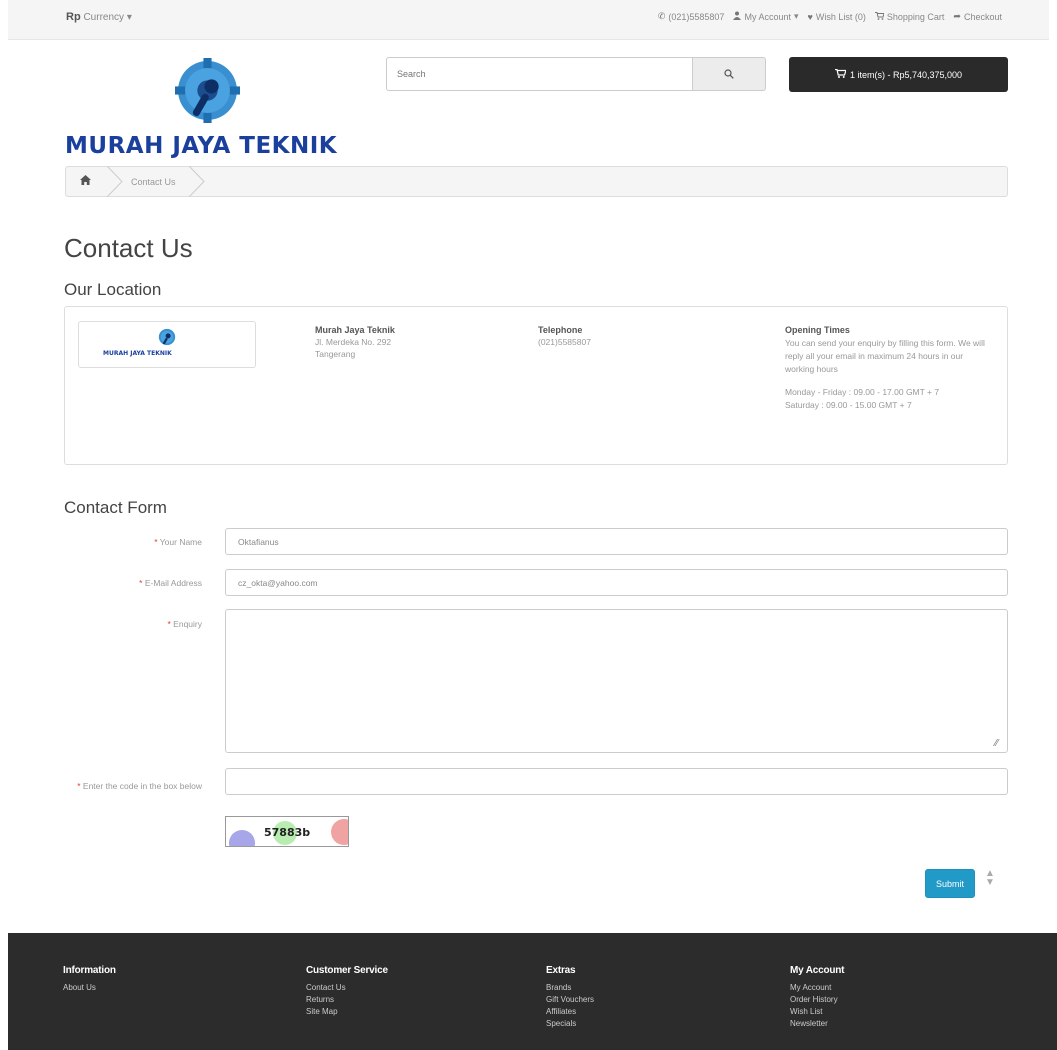 This screenshot has height=1050, width=1057. What do you see at coordinates (661, 16) in the screenshot?
I see `phone-icon: ✆` at bounding box center [661, 16].